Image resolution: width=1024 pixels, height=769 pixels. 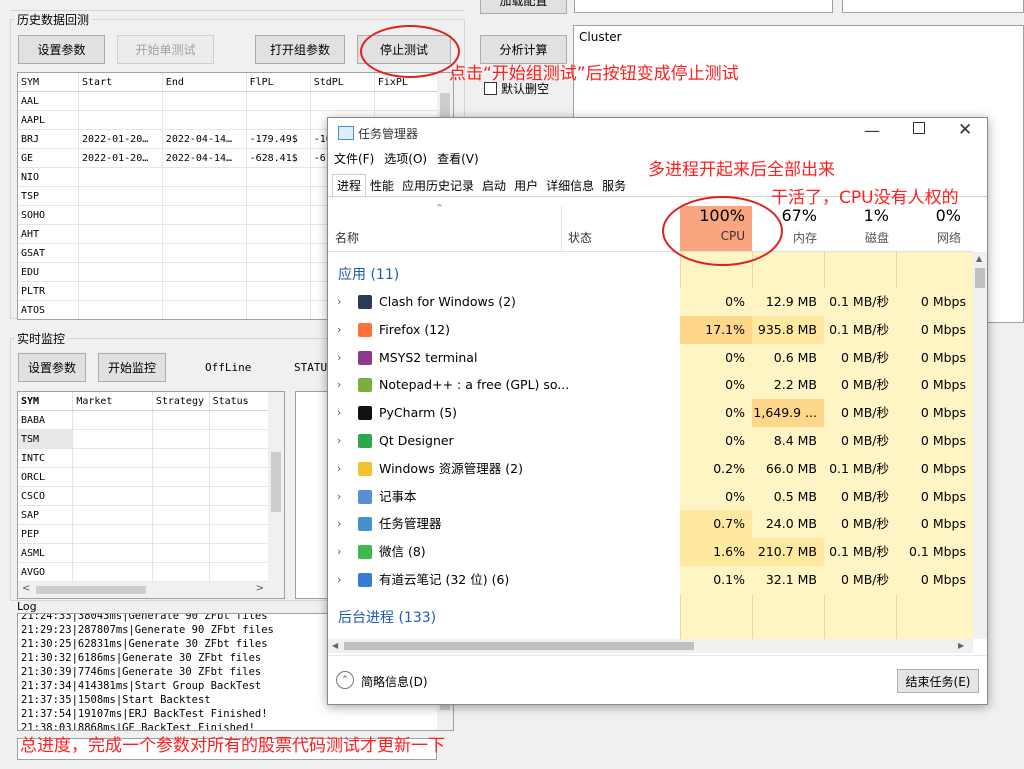 I want to click on load-config-button: 加载配置, so click(x=523, y=7).